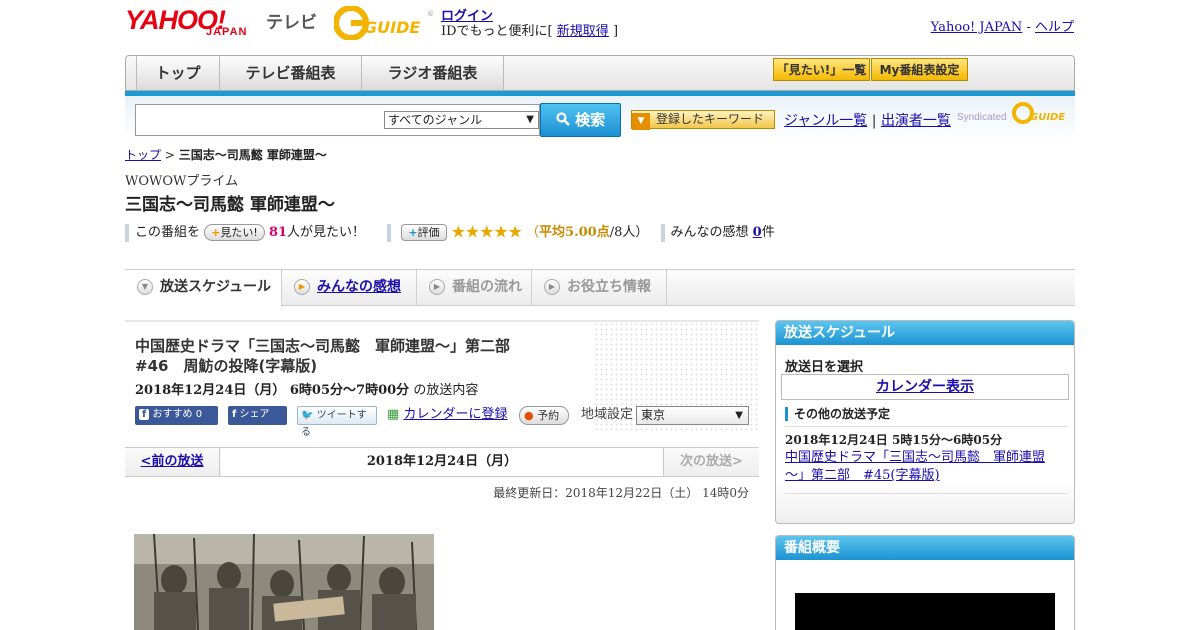  What do you see at coordinates (565, 120) in the screenshot?
I see `search-icon` at bounding box center [565, 120].